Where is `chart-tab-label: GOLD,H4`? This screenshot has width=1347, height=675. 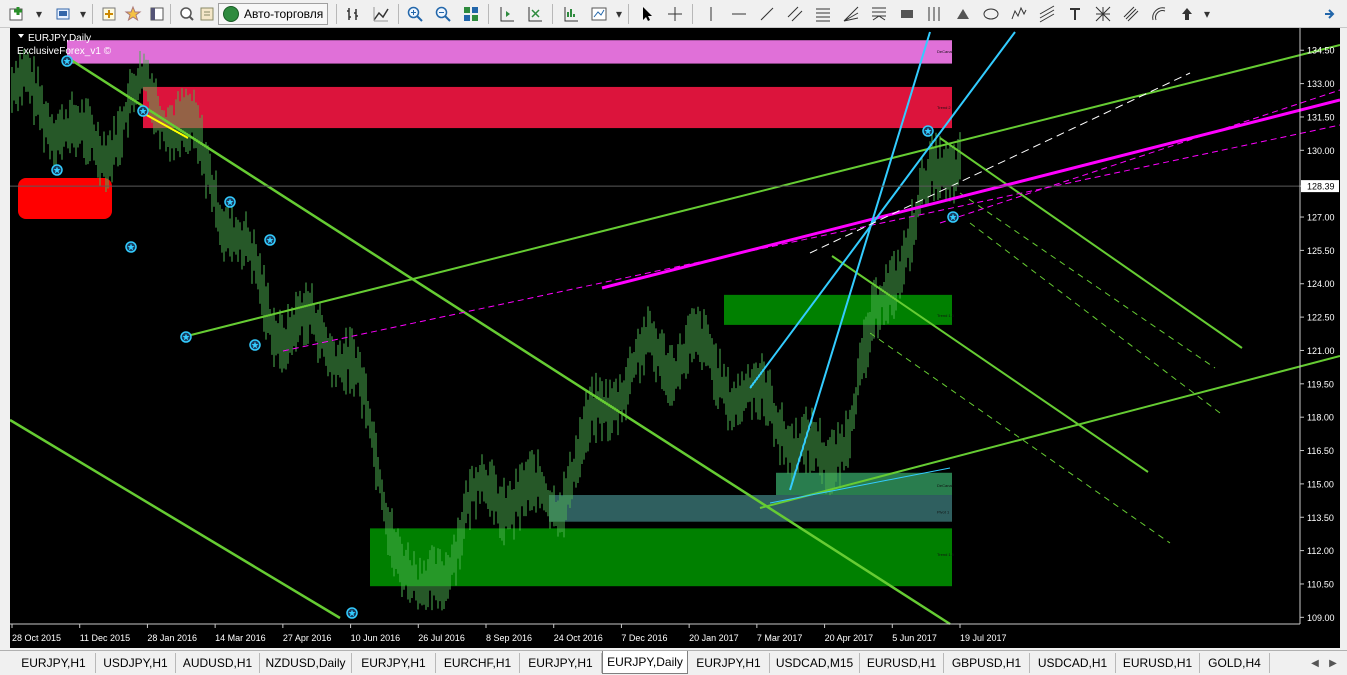
chart-tab-label: GOLD,H4 is located at coordinates (1234, 663).